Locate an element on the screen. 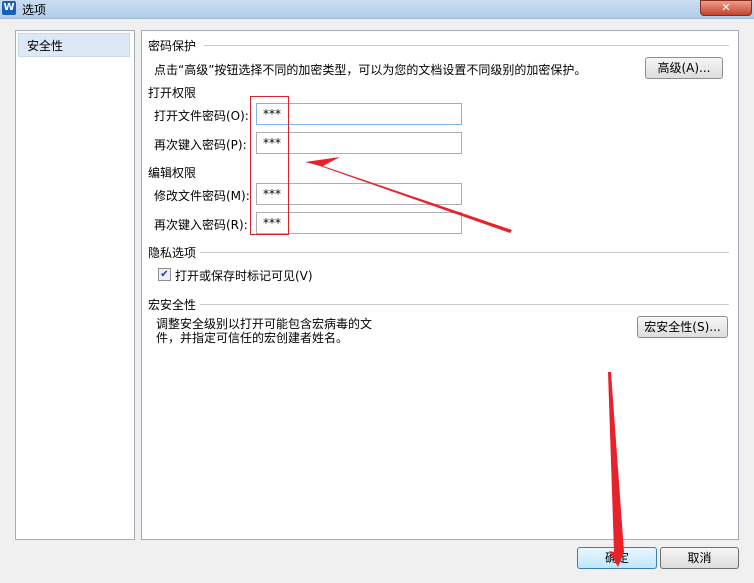 The image size is (754, 583). title-bar: W 选项 ✕ is located at coordinates (377, 9).